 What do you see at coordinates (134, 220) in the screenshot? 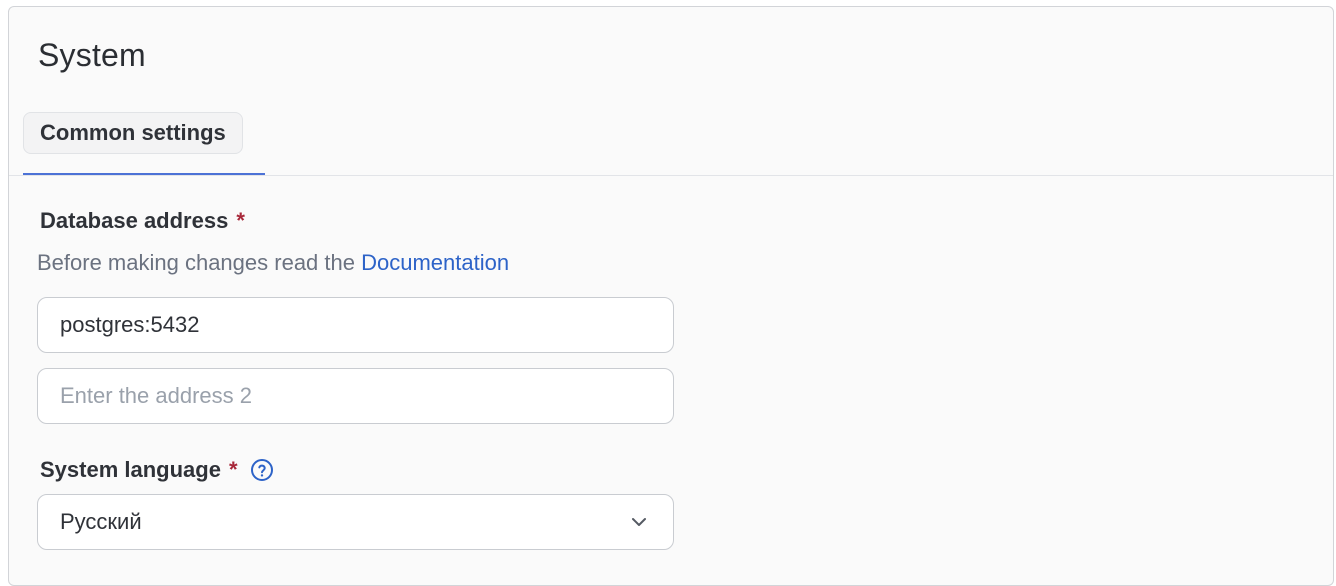
I see `database-address-label-text: Database address` at bounding box center [134, 220].